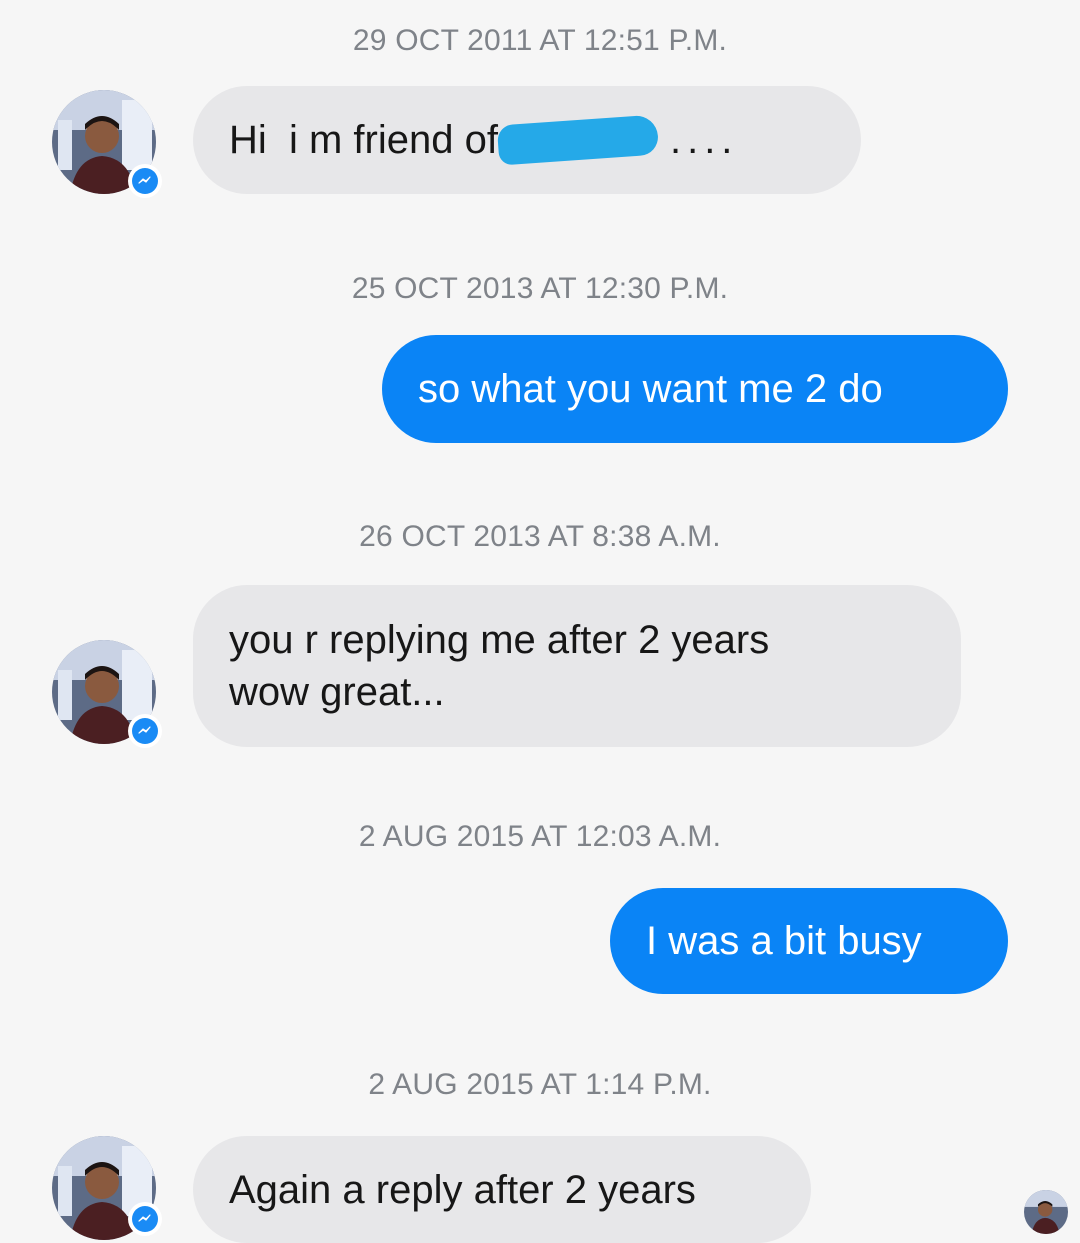 The height and width of the screenshot is (1243, 1080). What do you see at coordinates (363, 140) in the screenshot?
I see `message-text: Hi i m friend of` at bounding box center [363, 140].